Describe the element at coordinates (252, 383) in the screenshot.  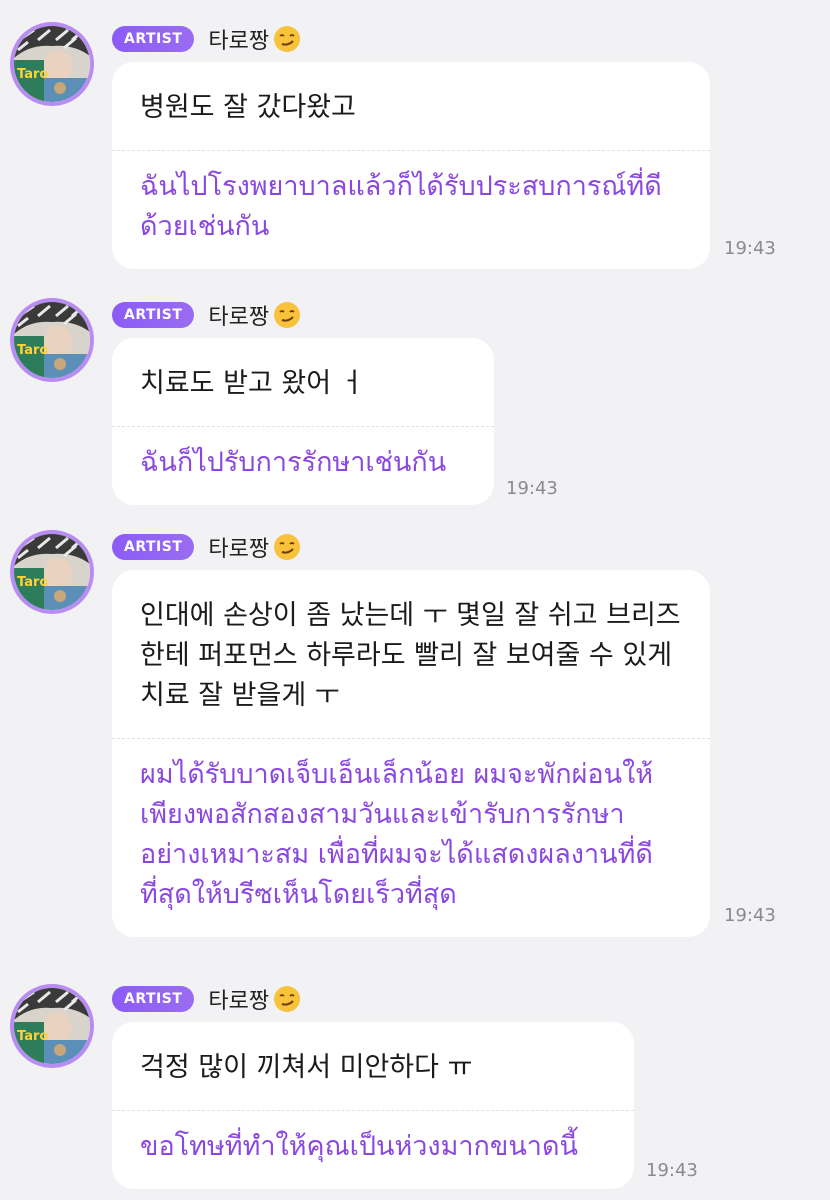
I see `message-korean-text: 치료도 받고 왔어 ㅓ` at that location.